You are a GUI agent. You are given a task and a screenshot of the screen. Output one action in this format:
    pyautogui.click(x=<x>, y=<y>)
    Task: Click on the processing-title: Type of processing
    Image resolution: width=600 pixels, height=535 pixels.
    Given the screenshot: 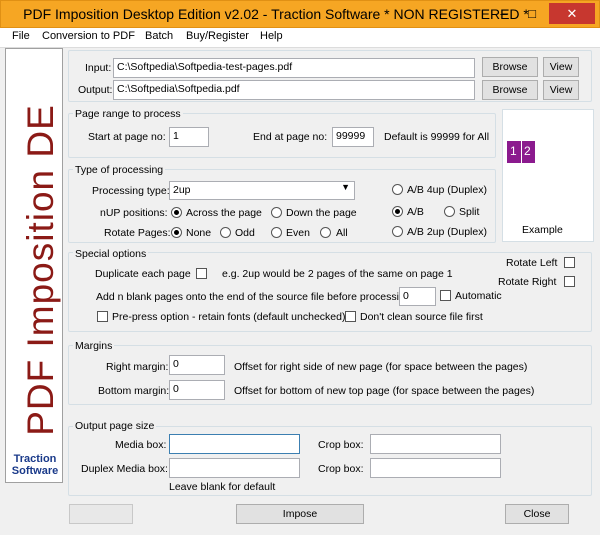 What is the action you would take?
    pyautogui.click(x=119, y=170)
    